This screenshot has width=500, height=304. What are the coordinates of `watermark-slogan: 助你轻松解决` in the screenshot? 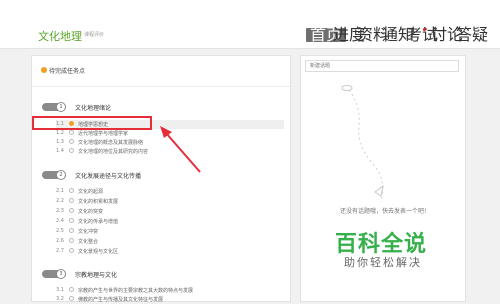 It's located at (383, 262).